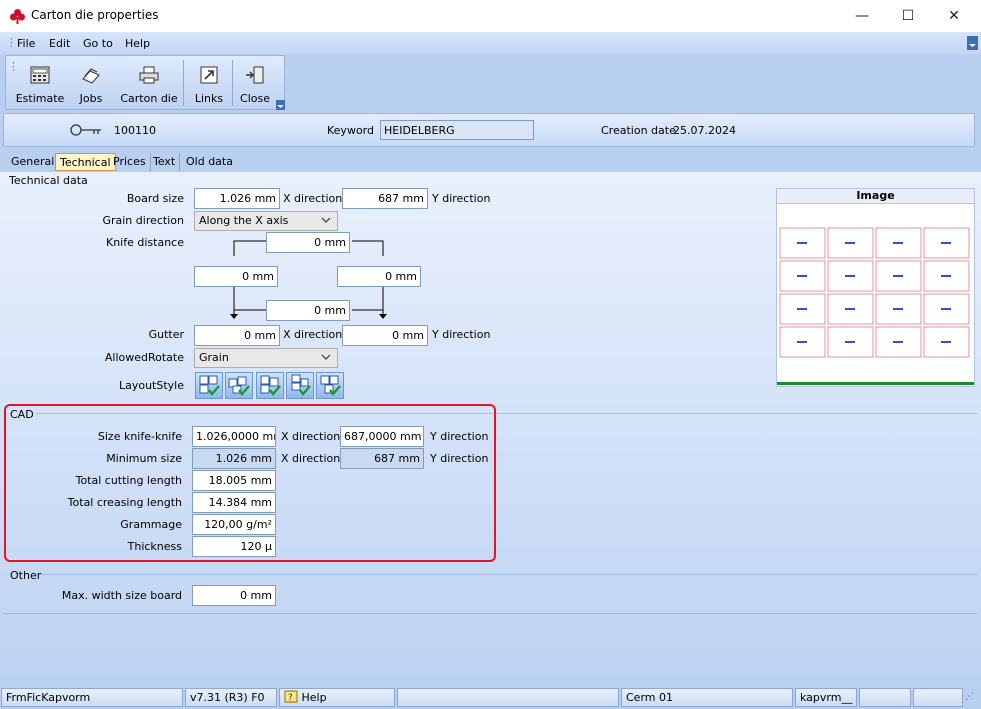 Image resolution: width=981 pixels, height=709 pixels. What do you see at coordinates (209, 75) in the screenshot?
I see `link-icon` at bounding box center [209, 75].